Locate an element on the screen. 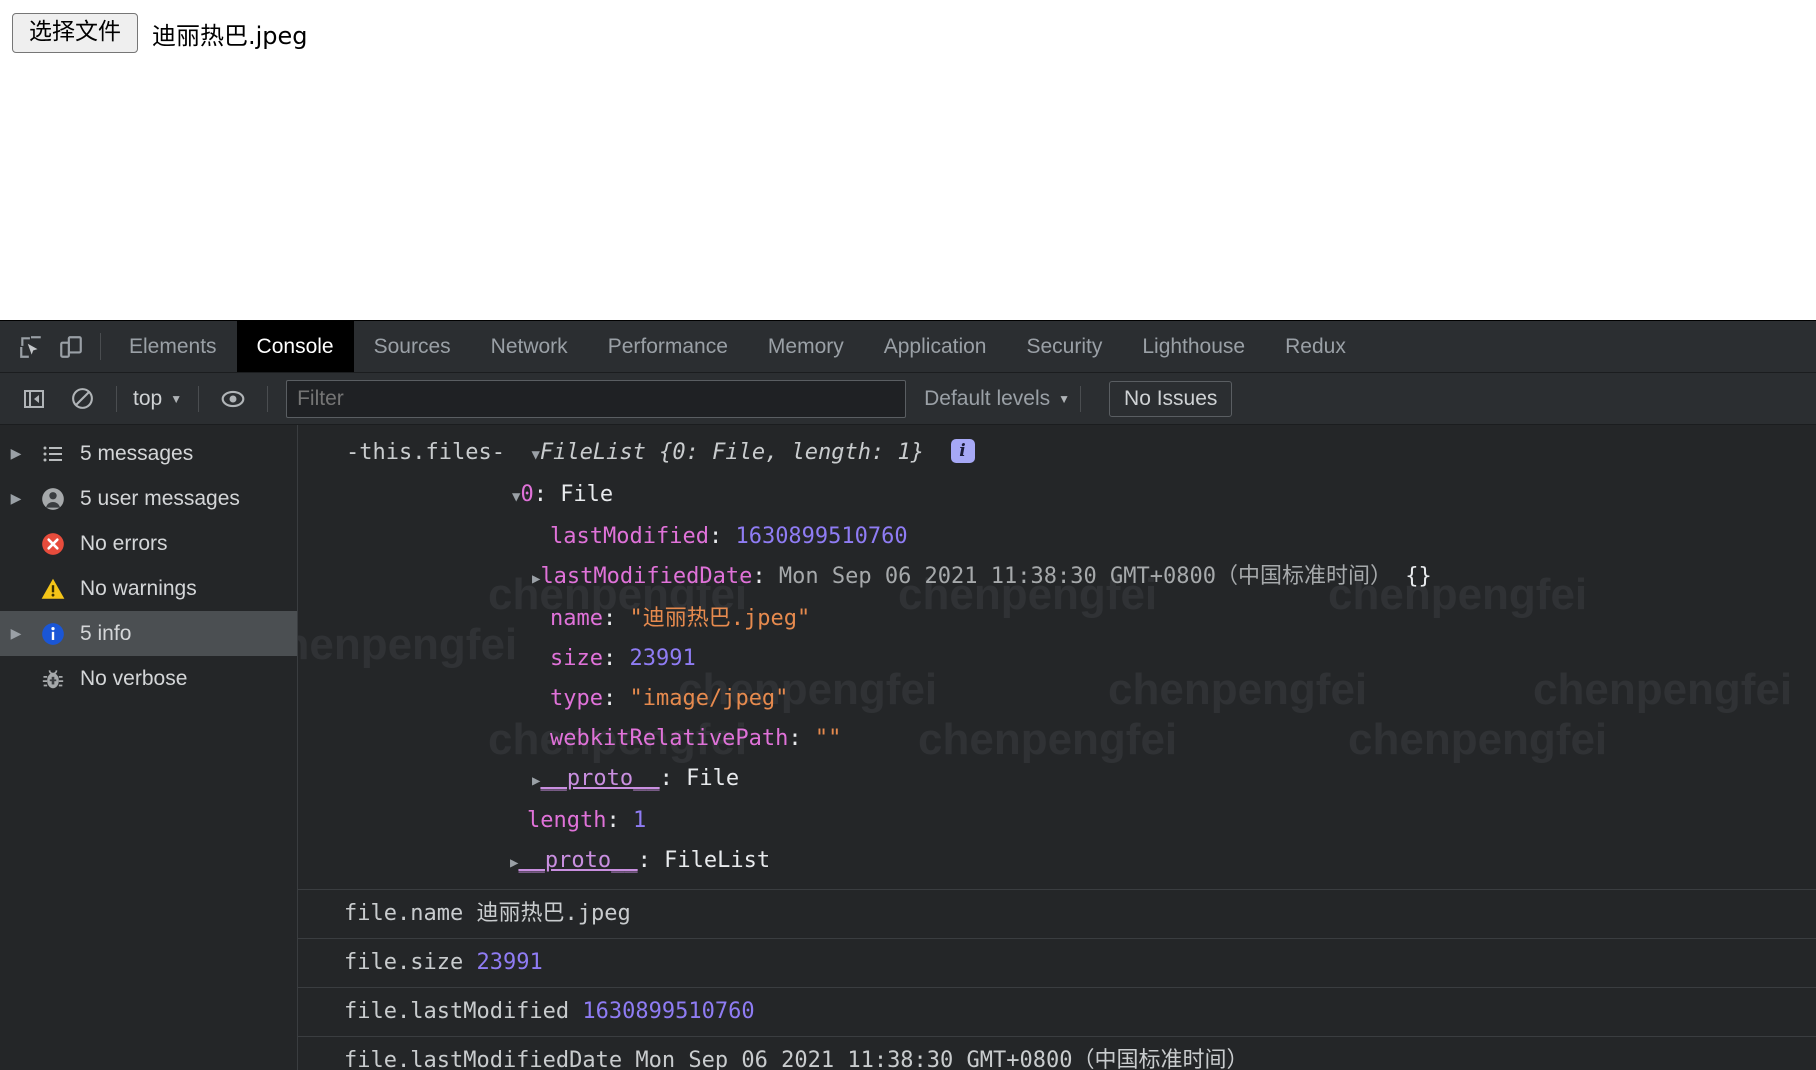  tab-security: Security is located at coordinates (1064, 346).